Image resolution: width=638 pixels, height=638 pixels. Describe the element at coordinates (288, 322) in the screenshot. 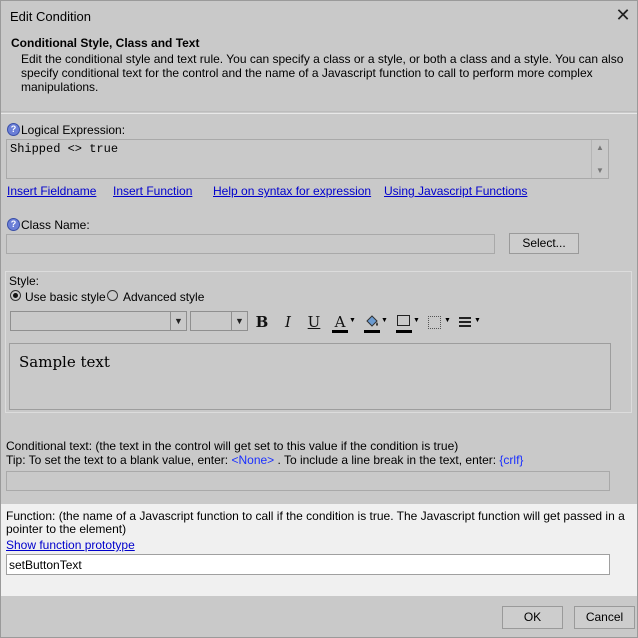

I see `italic-button: I` at that location.